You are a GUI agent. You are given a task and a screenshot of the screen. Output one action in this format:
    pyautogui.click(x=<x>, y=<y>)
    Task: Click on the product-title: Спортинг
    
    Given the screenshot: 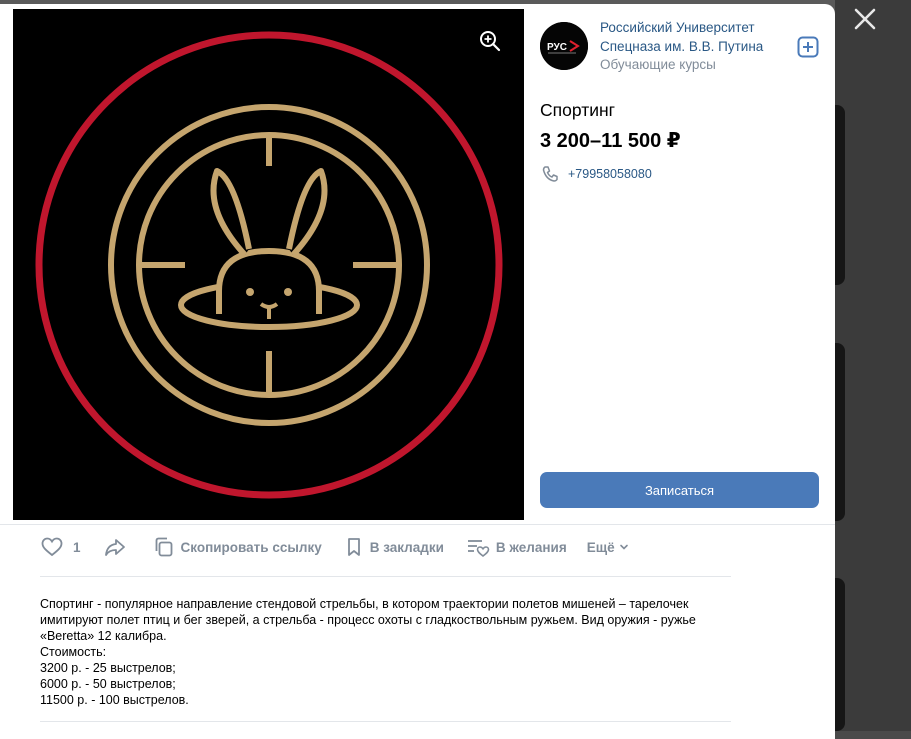 What is the action you would take?
    pyautogui.click(x=578, y=110)
    